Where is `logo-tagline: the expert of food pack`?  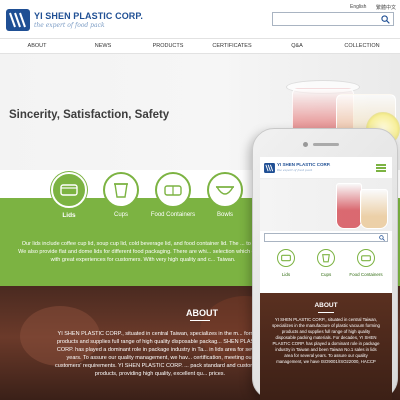
logo-tagline: the expert of food pack is located at coordinates (69, 25).